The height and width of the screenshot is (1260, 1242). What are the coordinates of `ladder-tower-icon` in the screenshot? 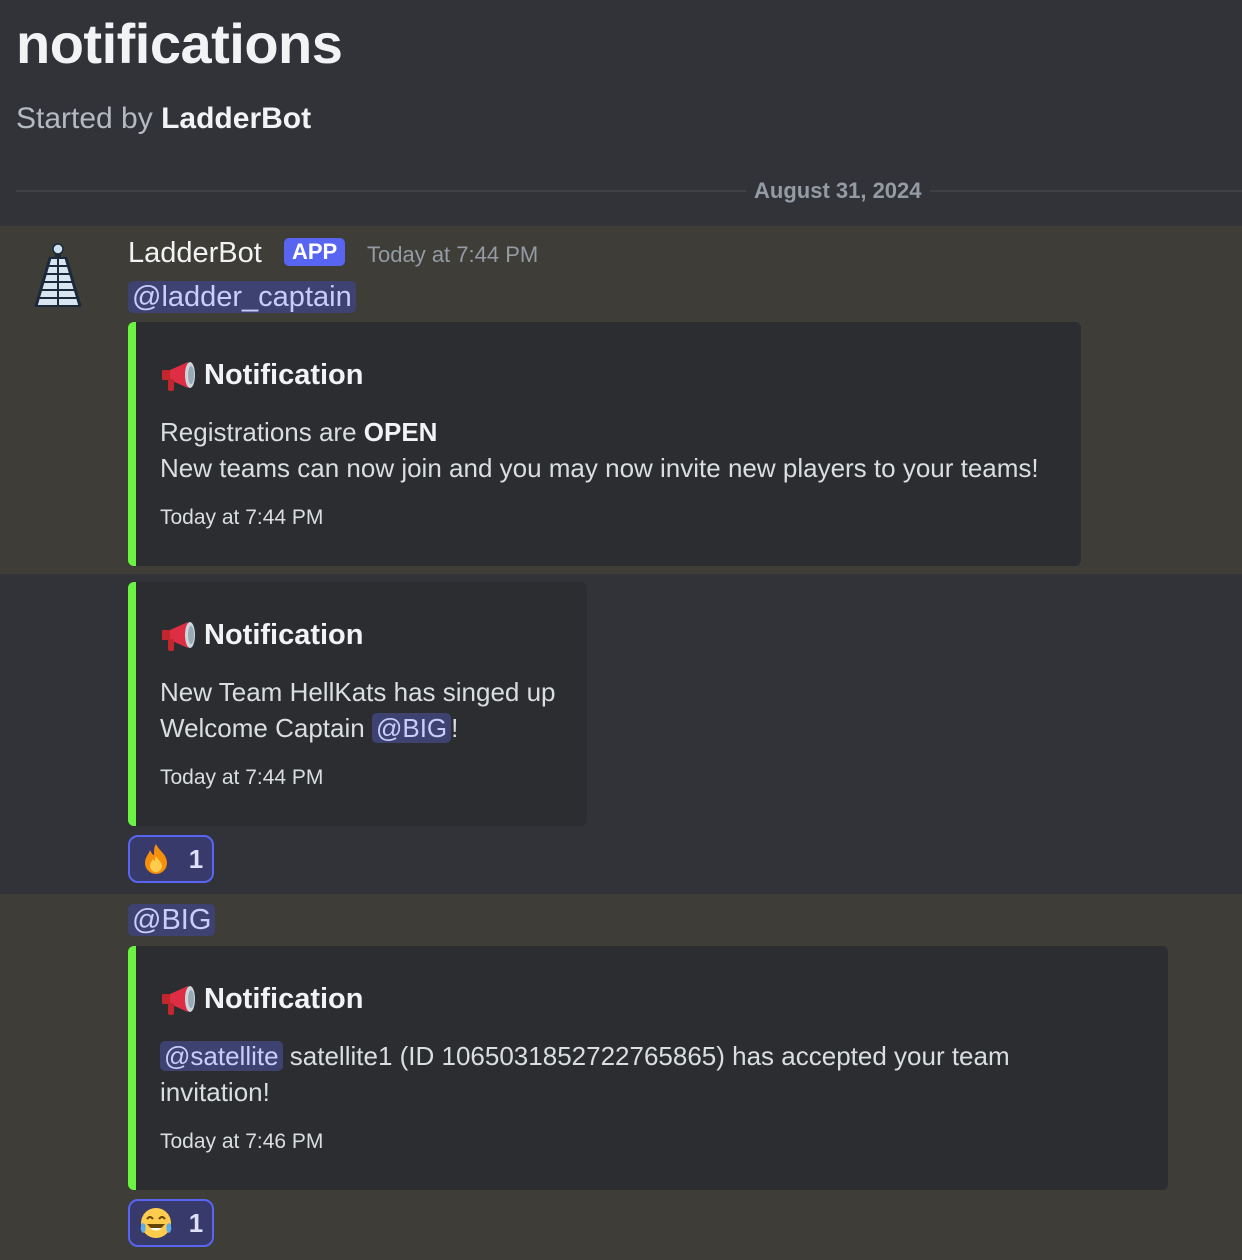 It's located at (58, 275).